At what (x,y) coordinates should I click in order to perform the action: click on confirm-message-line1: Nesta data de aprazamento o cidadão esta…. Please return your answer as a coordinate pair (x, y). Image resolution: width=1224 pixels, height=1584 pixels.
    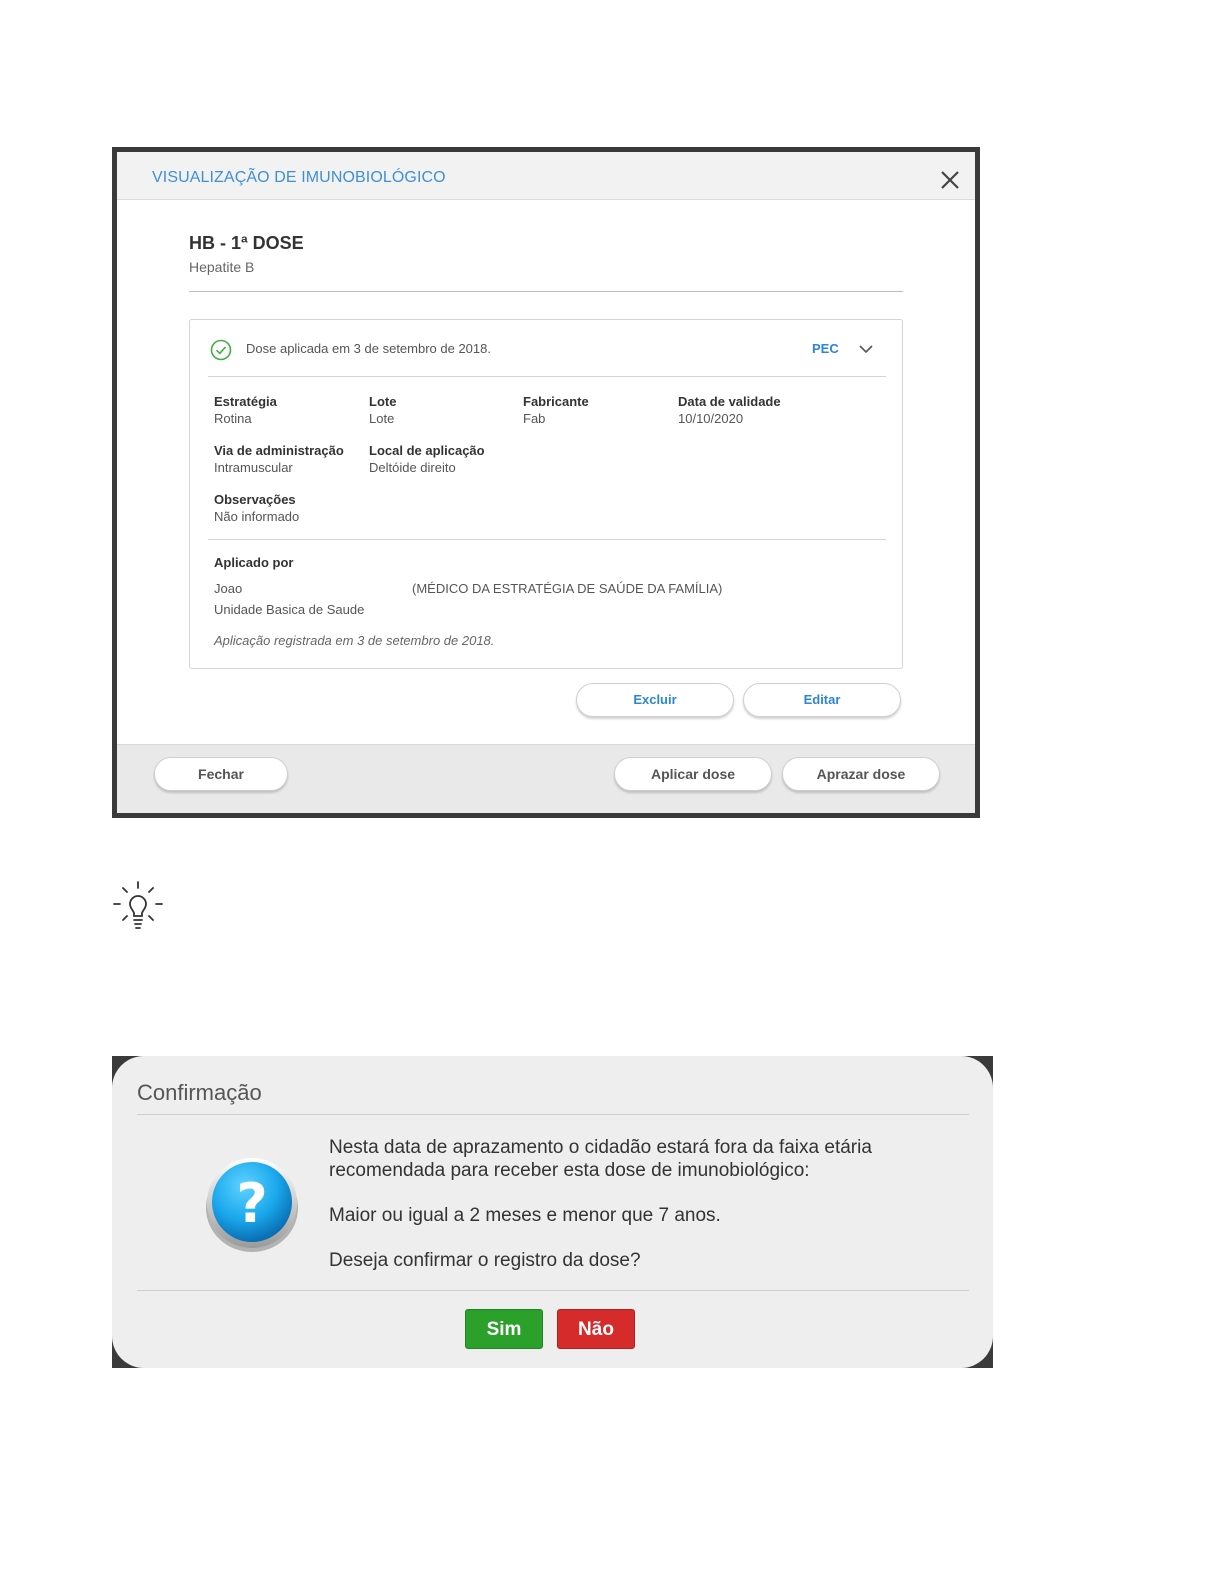
    Looking at the image, I should click on (600, 1147).